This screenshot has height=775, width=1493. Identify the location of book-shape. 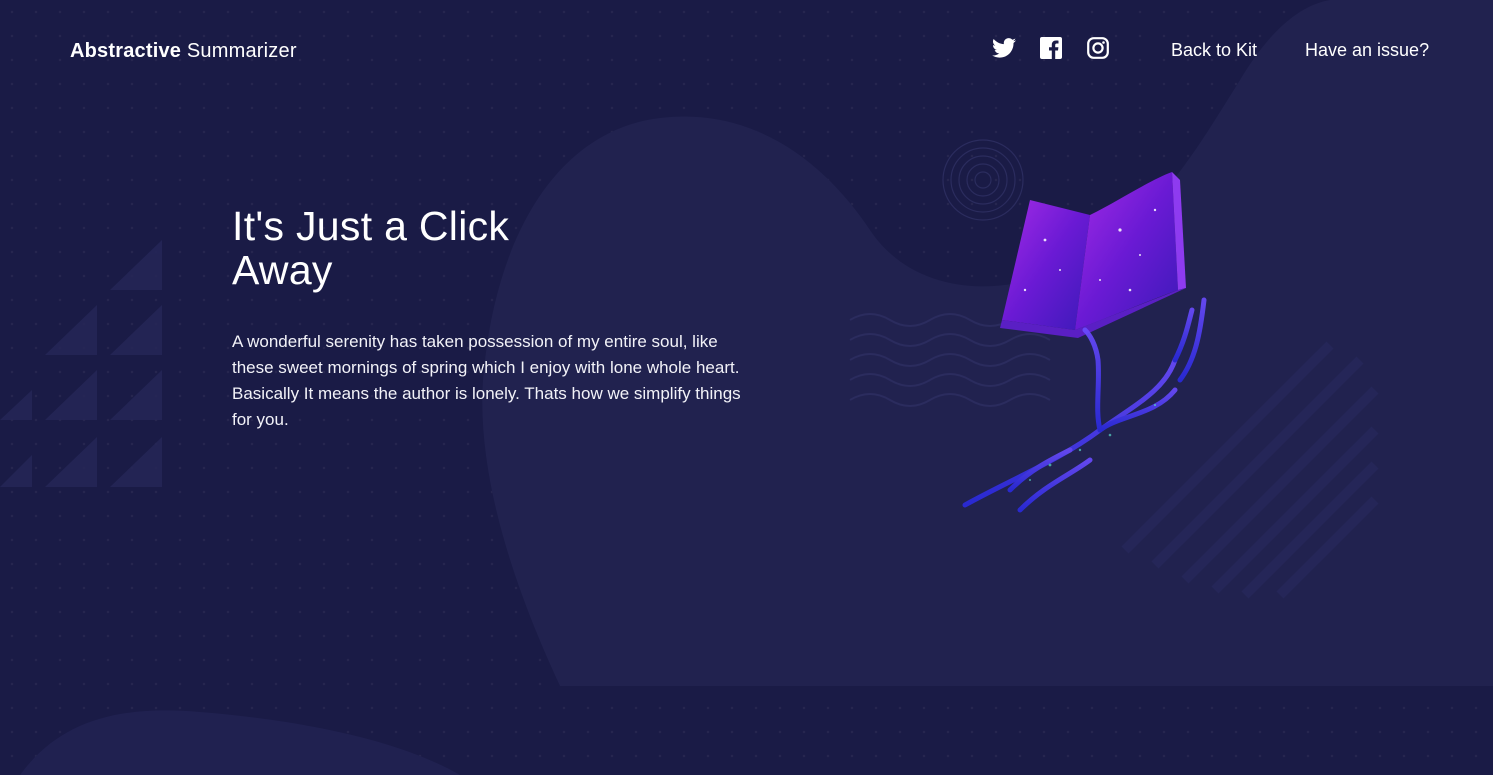
(1093, 255).